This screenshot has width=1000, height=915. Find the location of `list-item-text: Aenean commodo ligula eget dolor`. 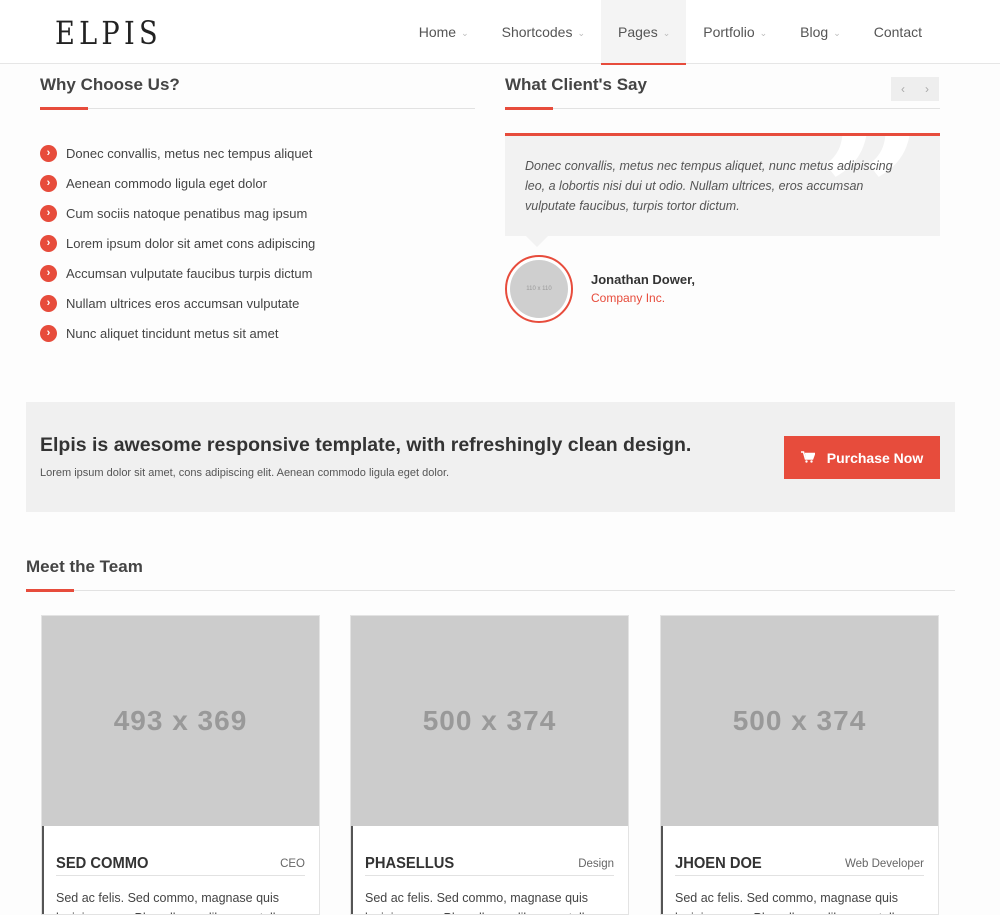

list-item-text: Aenean commodo ligula eget dolor is located at coordinates (166, 183).